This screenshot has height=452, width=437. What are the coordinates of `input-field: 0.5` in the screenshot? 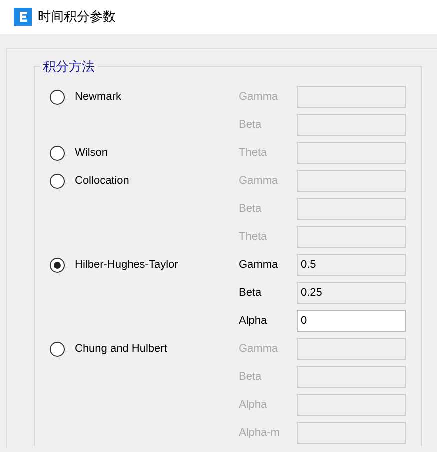 It's located at (351, 265).